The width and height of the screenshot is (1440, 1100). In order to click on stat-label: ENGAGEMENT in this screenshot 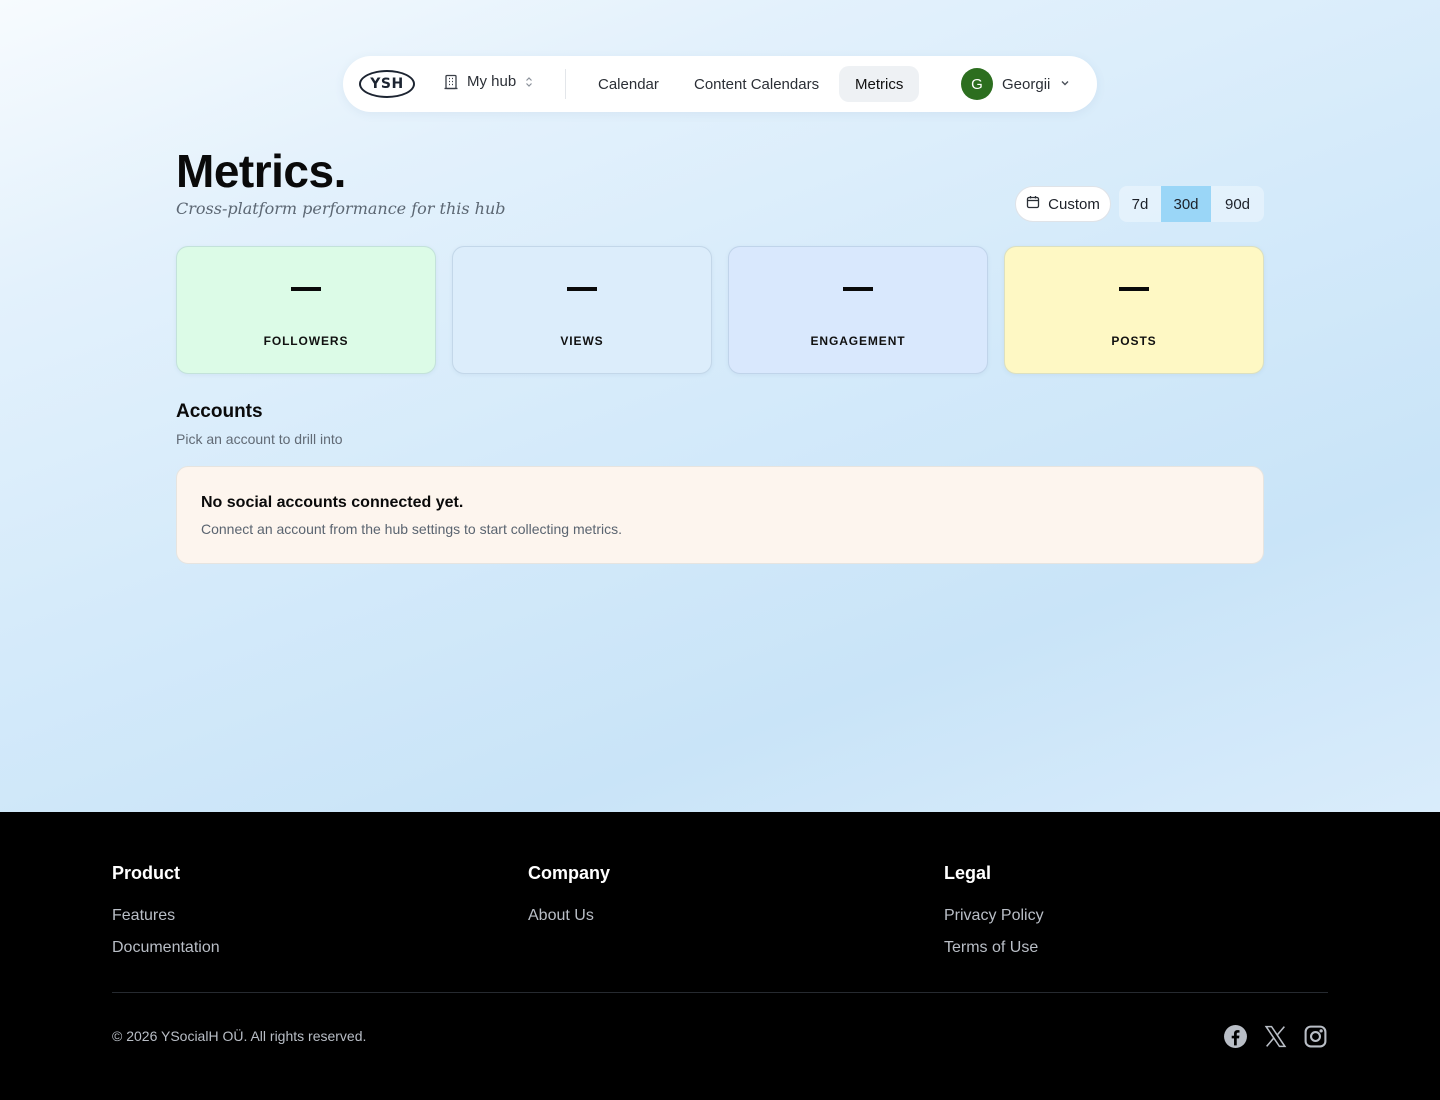, I will do `click(858, 341)`.